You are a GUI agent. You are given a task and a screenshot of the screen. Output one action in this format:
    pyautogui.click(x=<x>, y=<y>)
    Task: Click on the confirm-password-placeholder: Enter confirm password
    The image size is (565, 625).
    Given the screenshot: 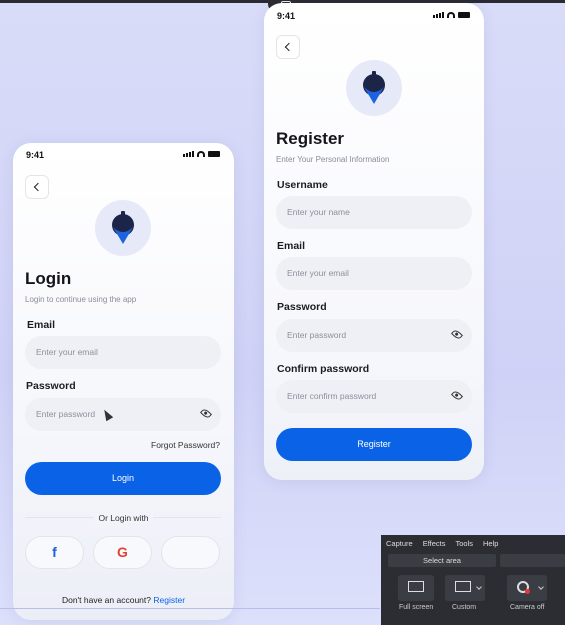 What is the action you would take?
    pyautogui.click(x=332, y=396)
    